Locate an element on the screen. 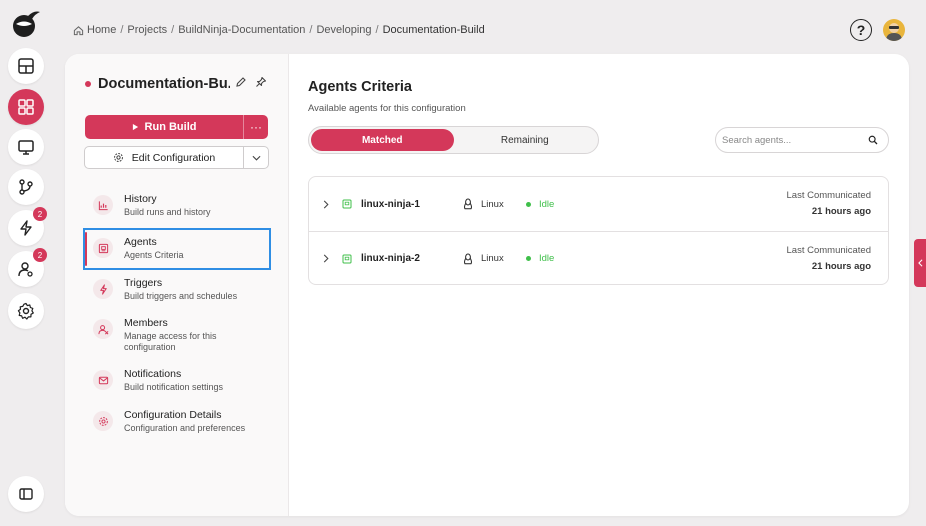 The height and width of the screenshot is (526, 926). agent-name: linux-ninja-2 is located at coordinates (390, 258).